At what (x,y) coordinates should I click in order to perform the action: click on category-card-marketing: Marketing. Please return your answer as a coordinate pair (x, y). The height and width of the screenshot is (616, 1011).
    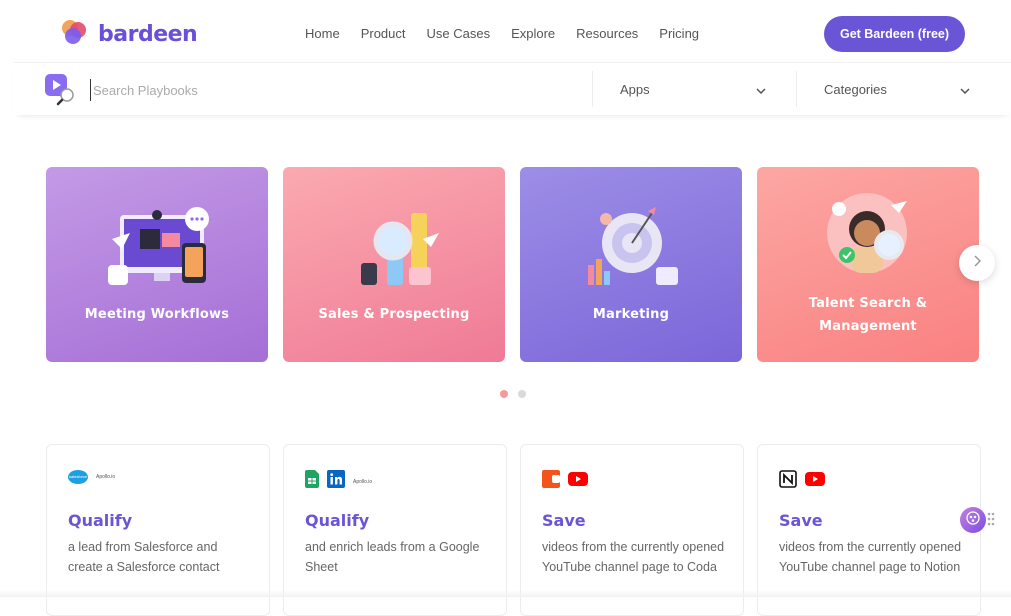
    Looking at the image, I should click on (631, 264).